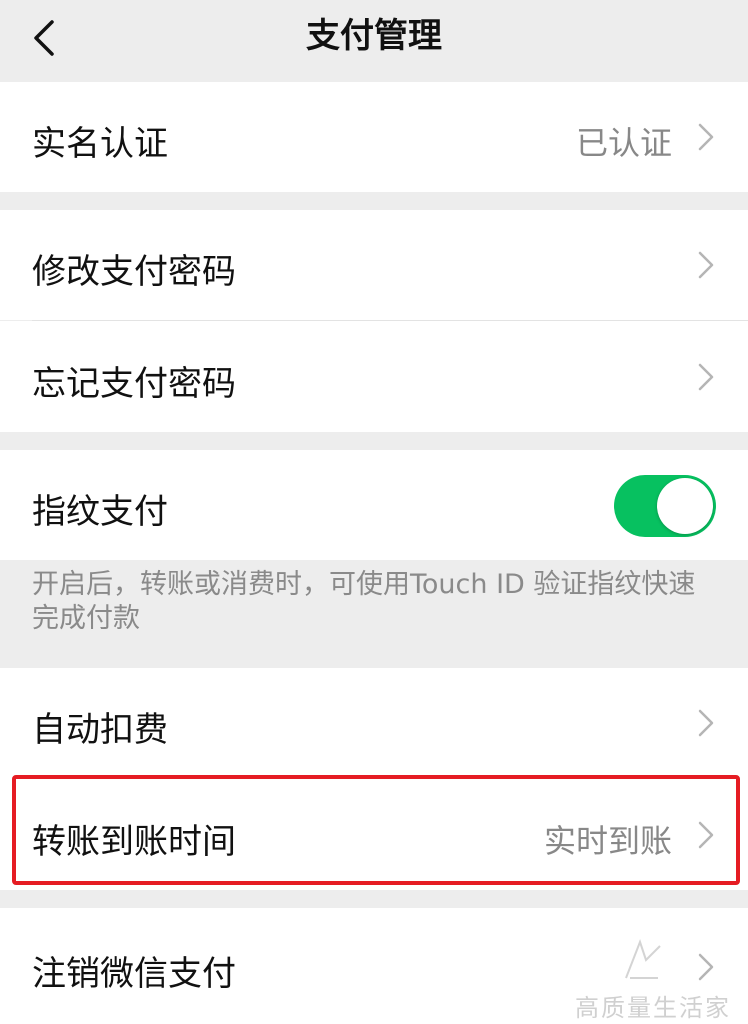  I want to click on row-auto-deduct: 自动扣费, so click(374, 723).